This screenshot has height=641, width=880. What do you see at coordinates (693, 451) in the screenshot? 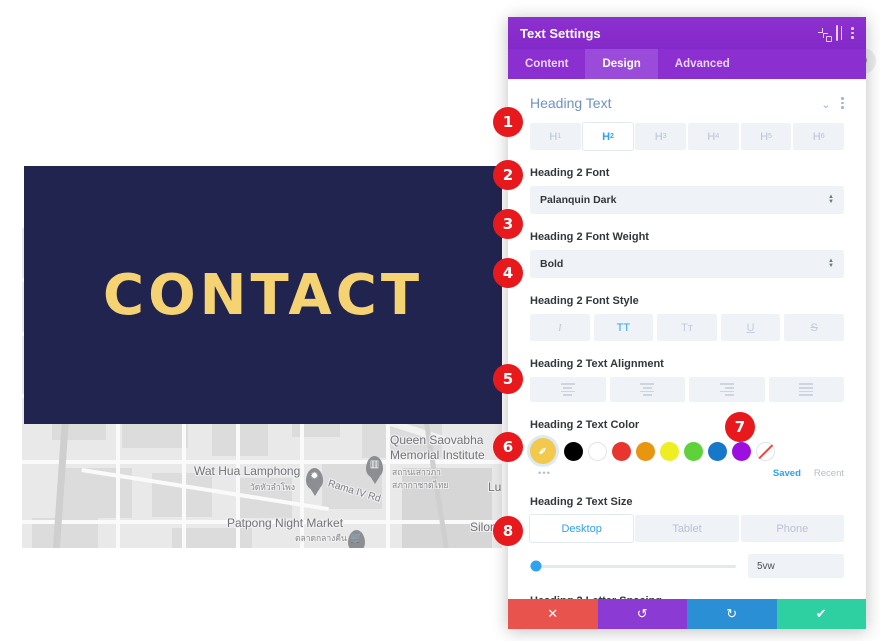
I see `color-swatch-green` at bounding box center [693, 451].